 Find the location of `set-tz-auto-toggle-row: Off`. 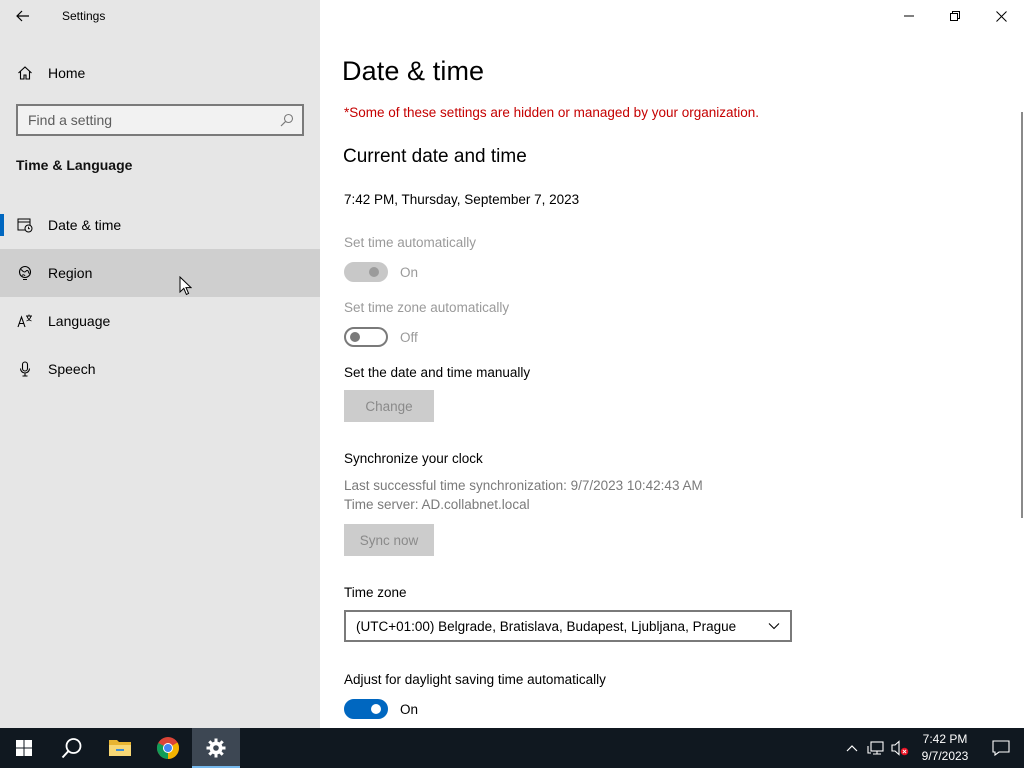

set-tz-auto-toggle-row: Off is located at coordinates (381, 337).